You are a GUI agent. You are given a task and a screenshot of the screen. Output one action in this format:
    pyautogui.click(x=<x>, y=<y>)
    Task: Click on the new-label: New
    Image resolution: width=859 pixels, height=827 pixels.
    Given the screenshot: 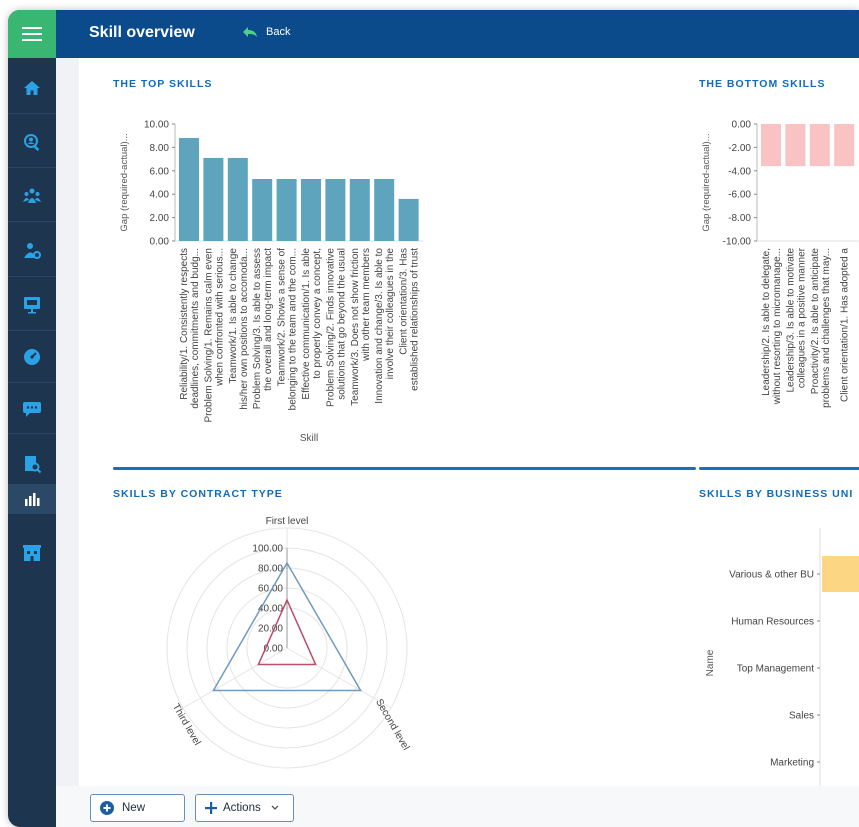 What is the action you would take?
    pyautogui.click(x=134, y=808)
    